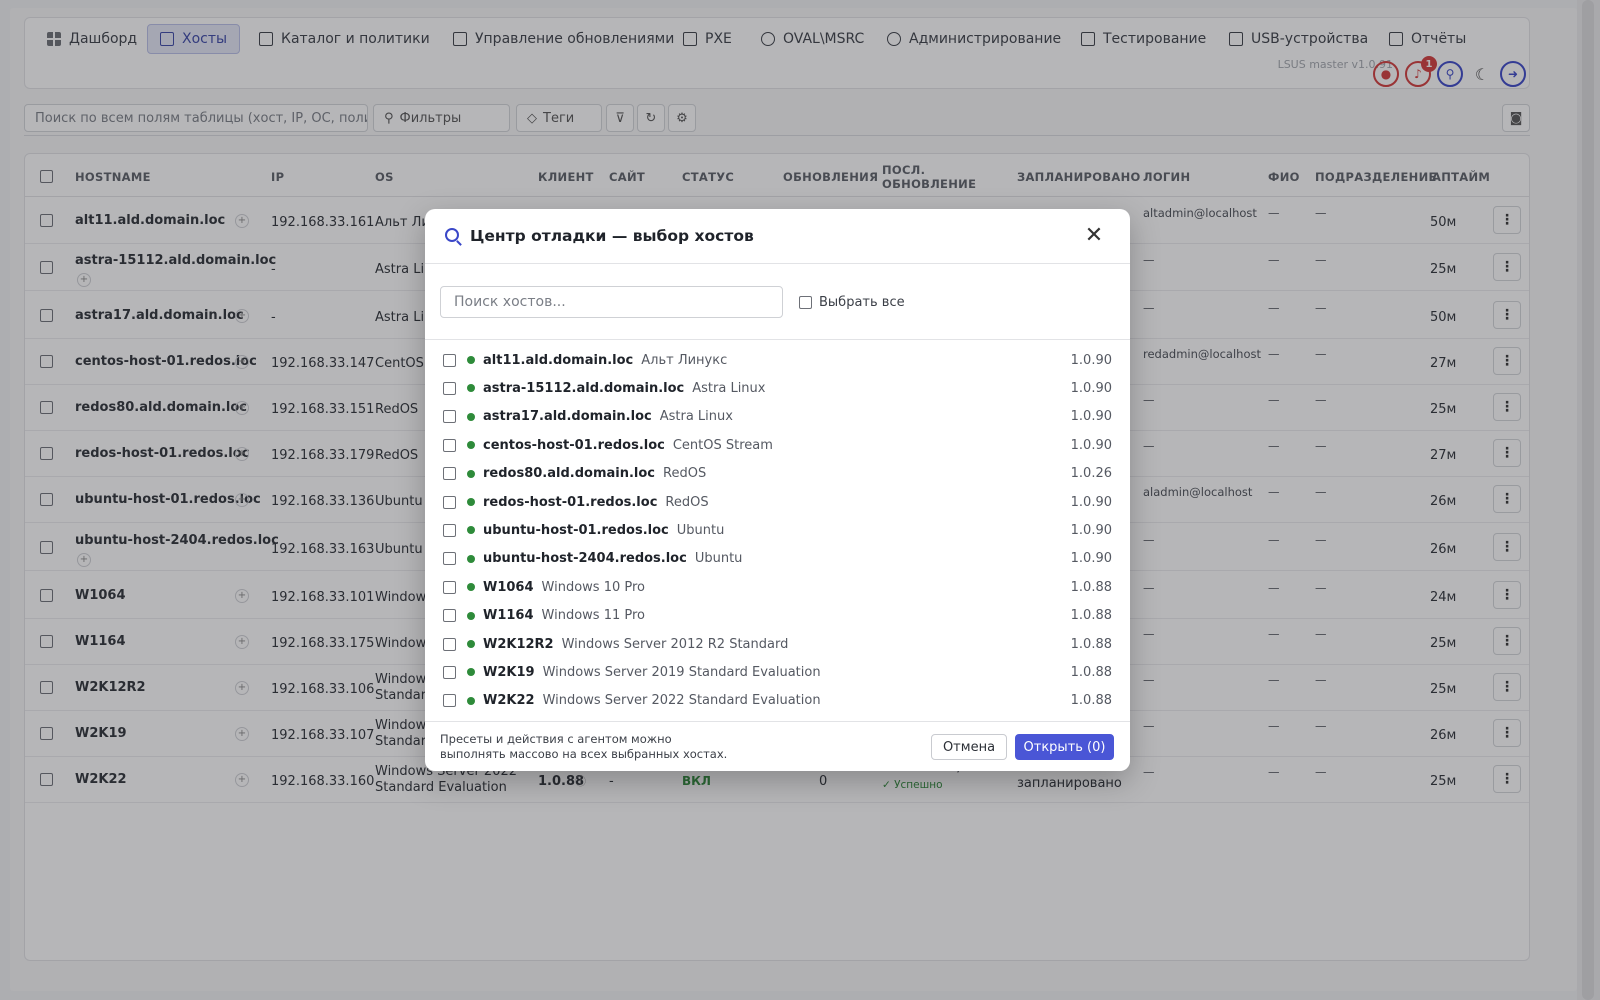  I want to click on host-os: Windows Server 2022 Standard Evaluation, so click(681, 701).